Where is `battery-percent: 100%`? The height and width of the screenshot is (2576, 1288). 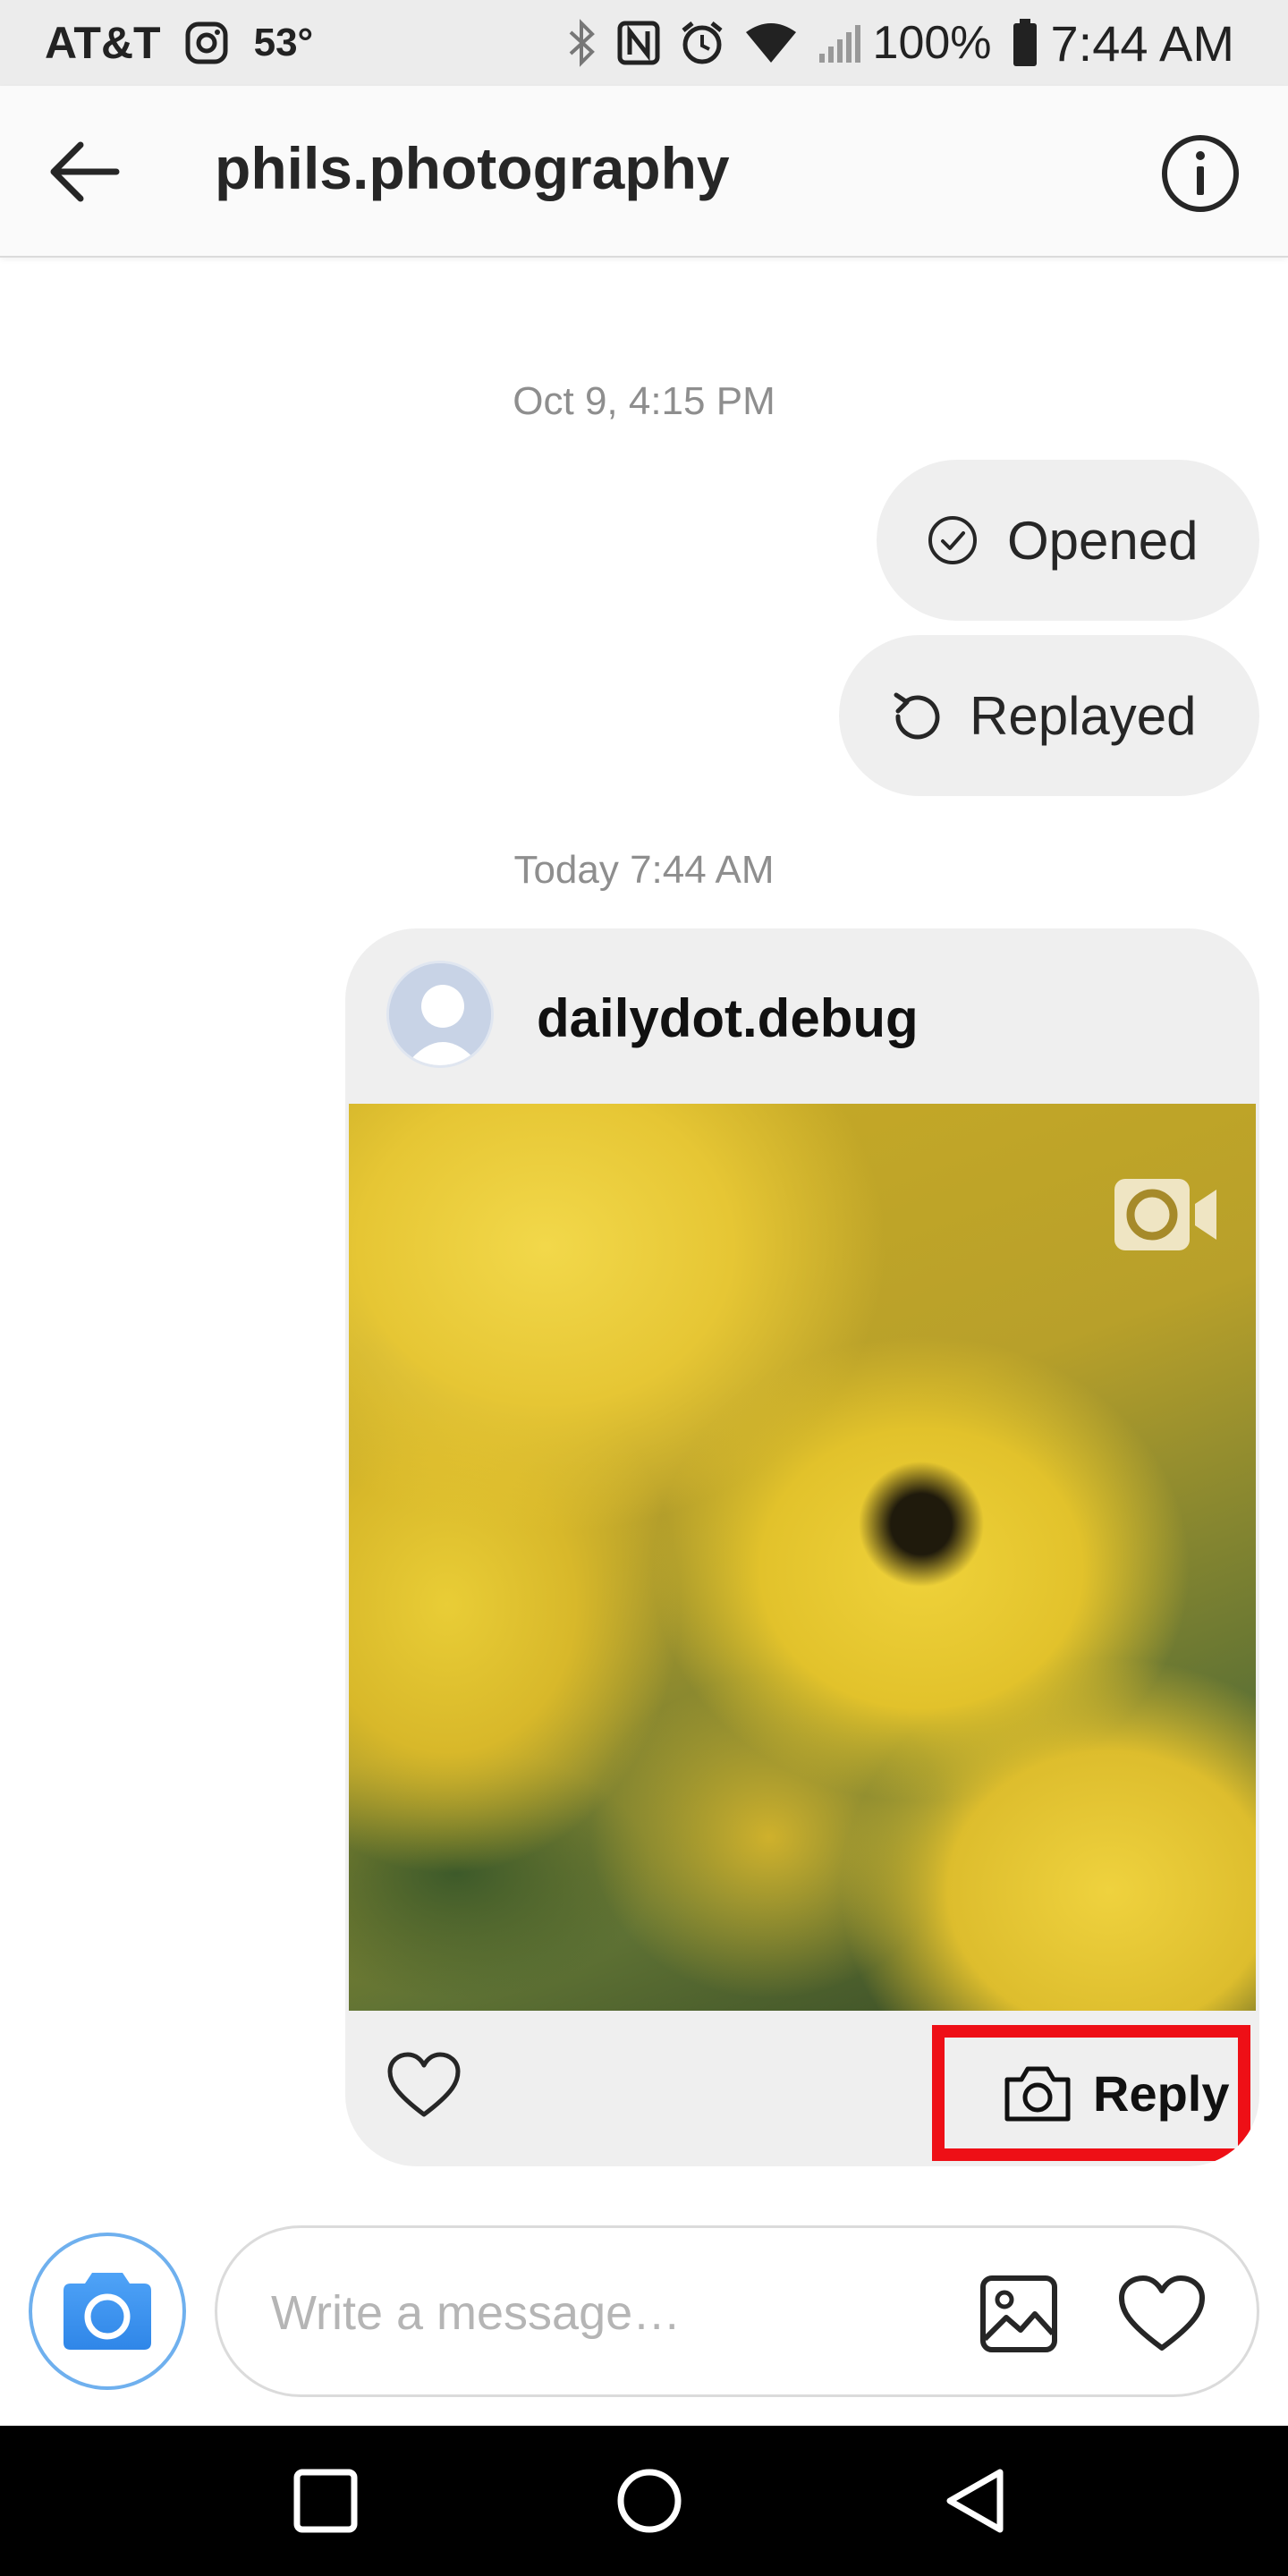
battery-percent: 100% is located at coordinates (932, 43).